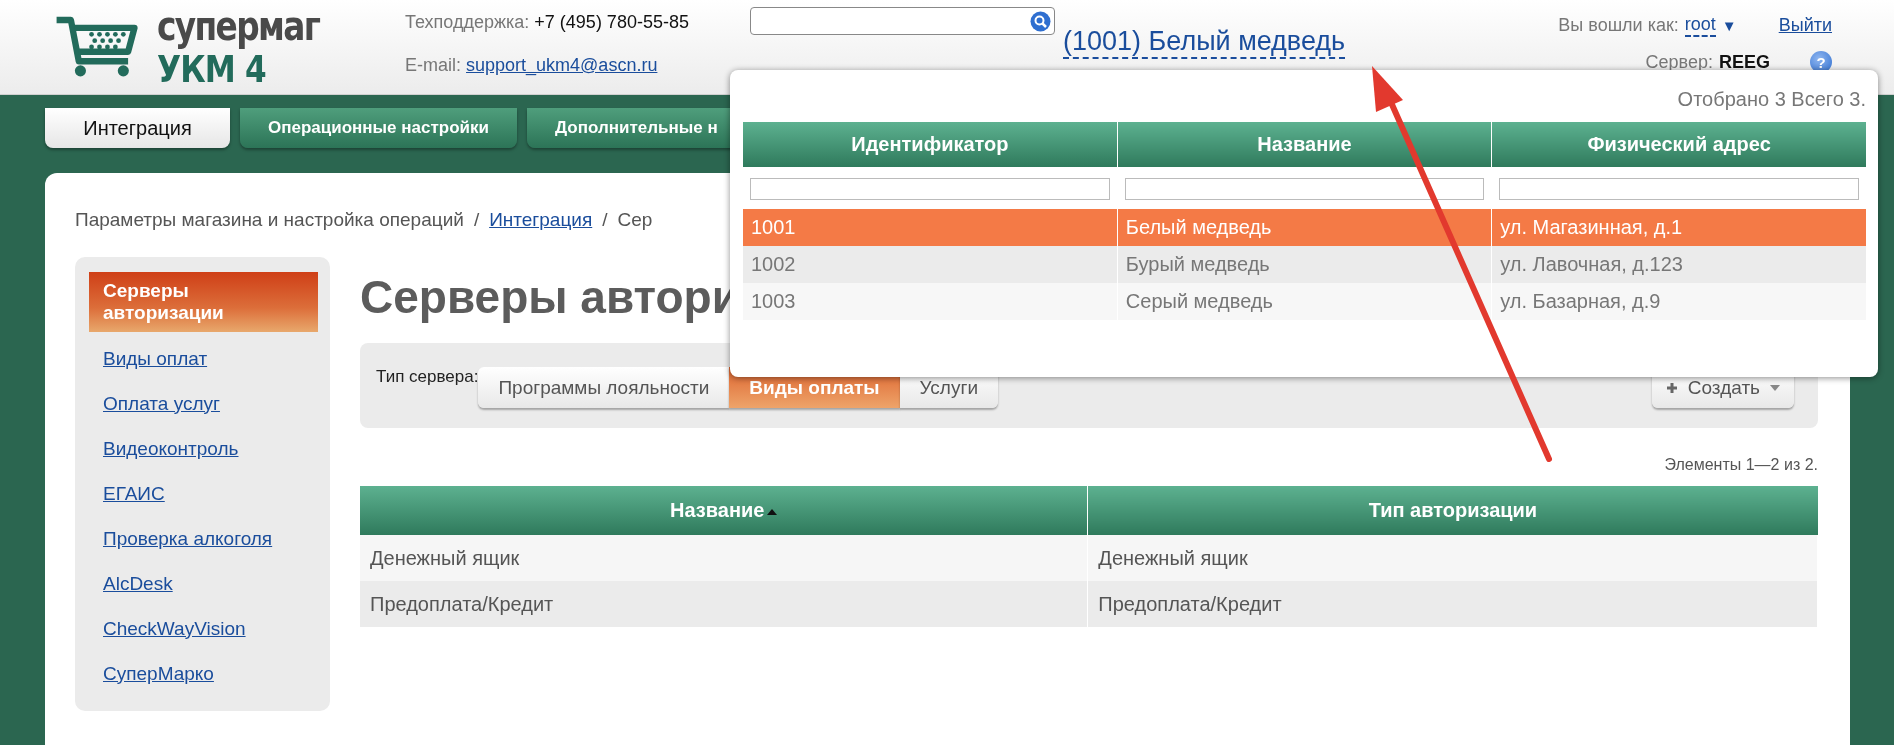  What do you see at coordinates (1304, 227) in the screenshot?
I see `table-cell: Белый медведь` at bounding box center [1304, 227].